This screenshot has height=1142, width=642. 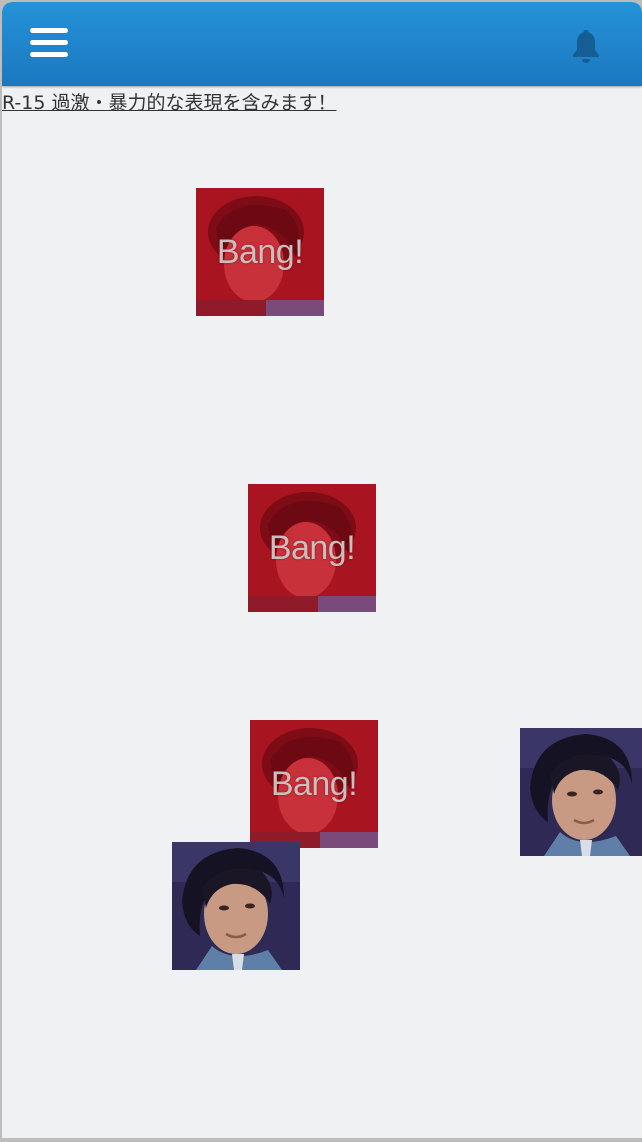 What do you see at coordinates (322, 44) in the screenshot?
I see `top-bar` at bounding box center [322, 44].